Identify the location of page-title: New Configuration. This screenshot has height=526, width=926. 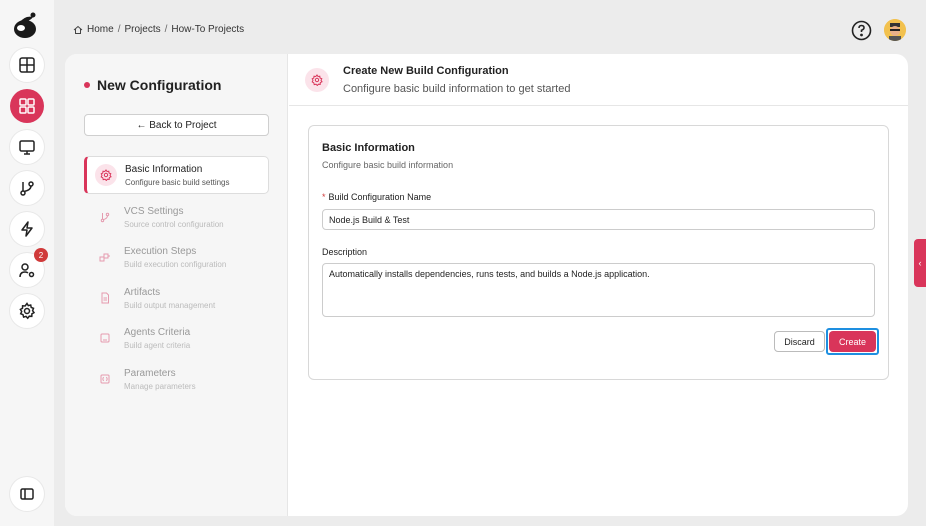
(152, 85).